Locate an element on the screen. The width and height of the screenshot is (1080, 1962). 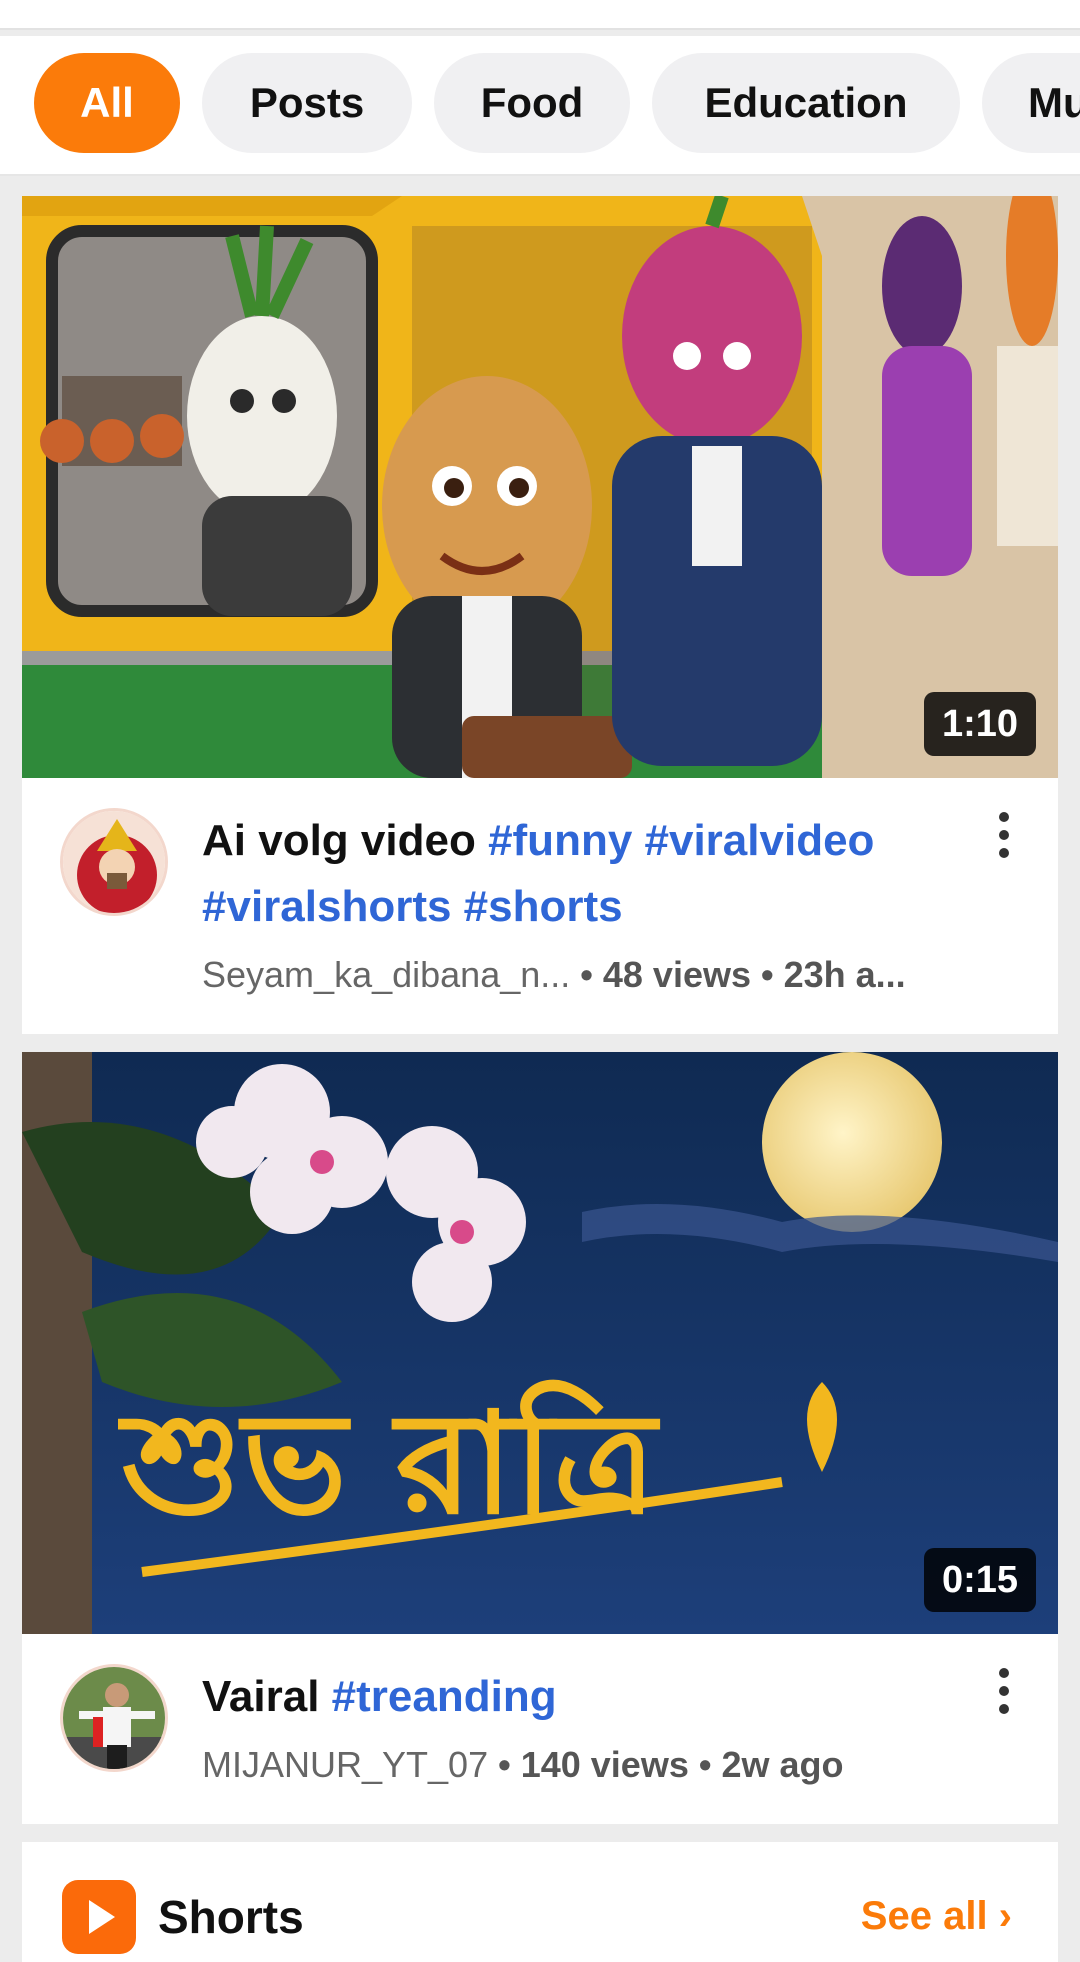
shorts-title: Shorts is located at coordinates (231, 1917).